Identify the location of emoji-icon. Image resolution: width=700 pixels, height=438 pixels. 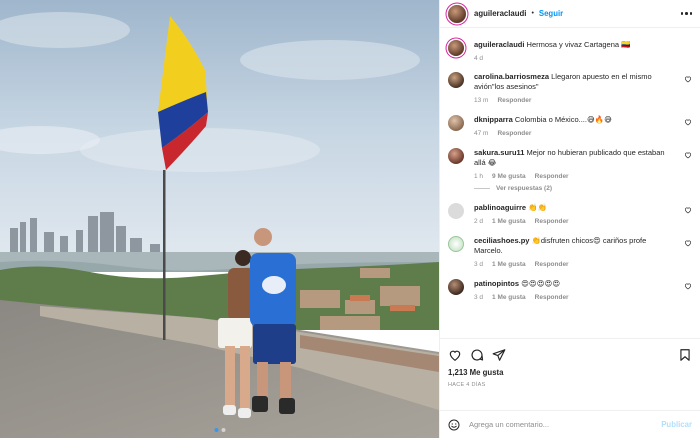
(454, 425).